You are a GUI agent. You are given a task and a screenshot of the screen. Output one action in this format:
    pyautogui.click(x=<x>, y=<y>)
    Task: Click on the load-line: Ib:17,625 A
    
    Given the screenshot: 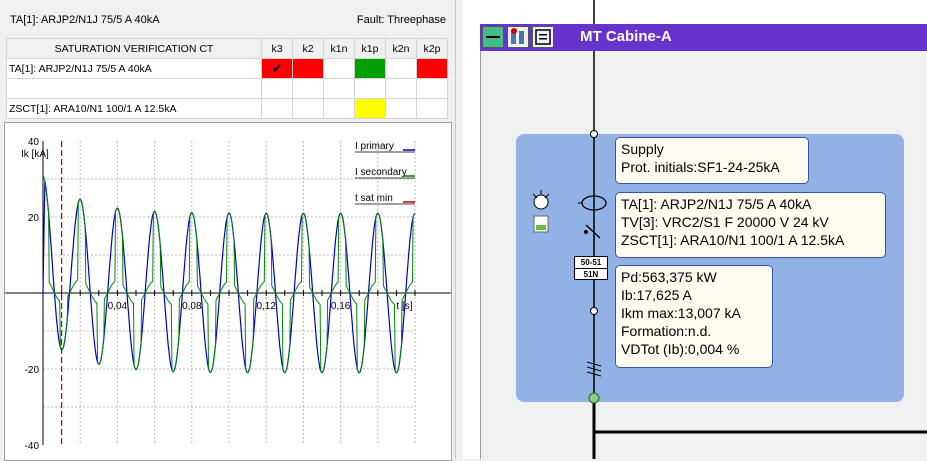 What is the action you would take?
    pyautogui.click(x=656, y=295)
    